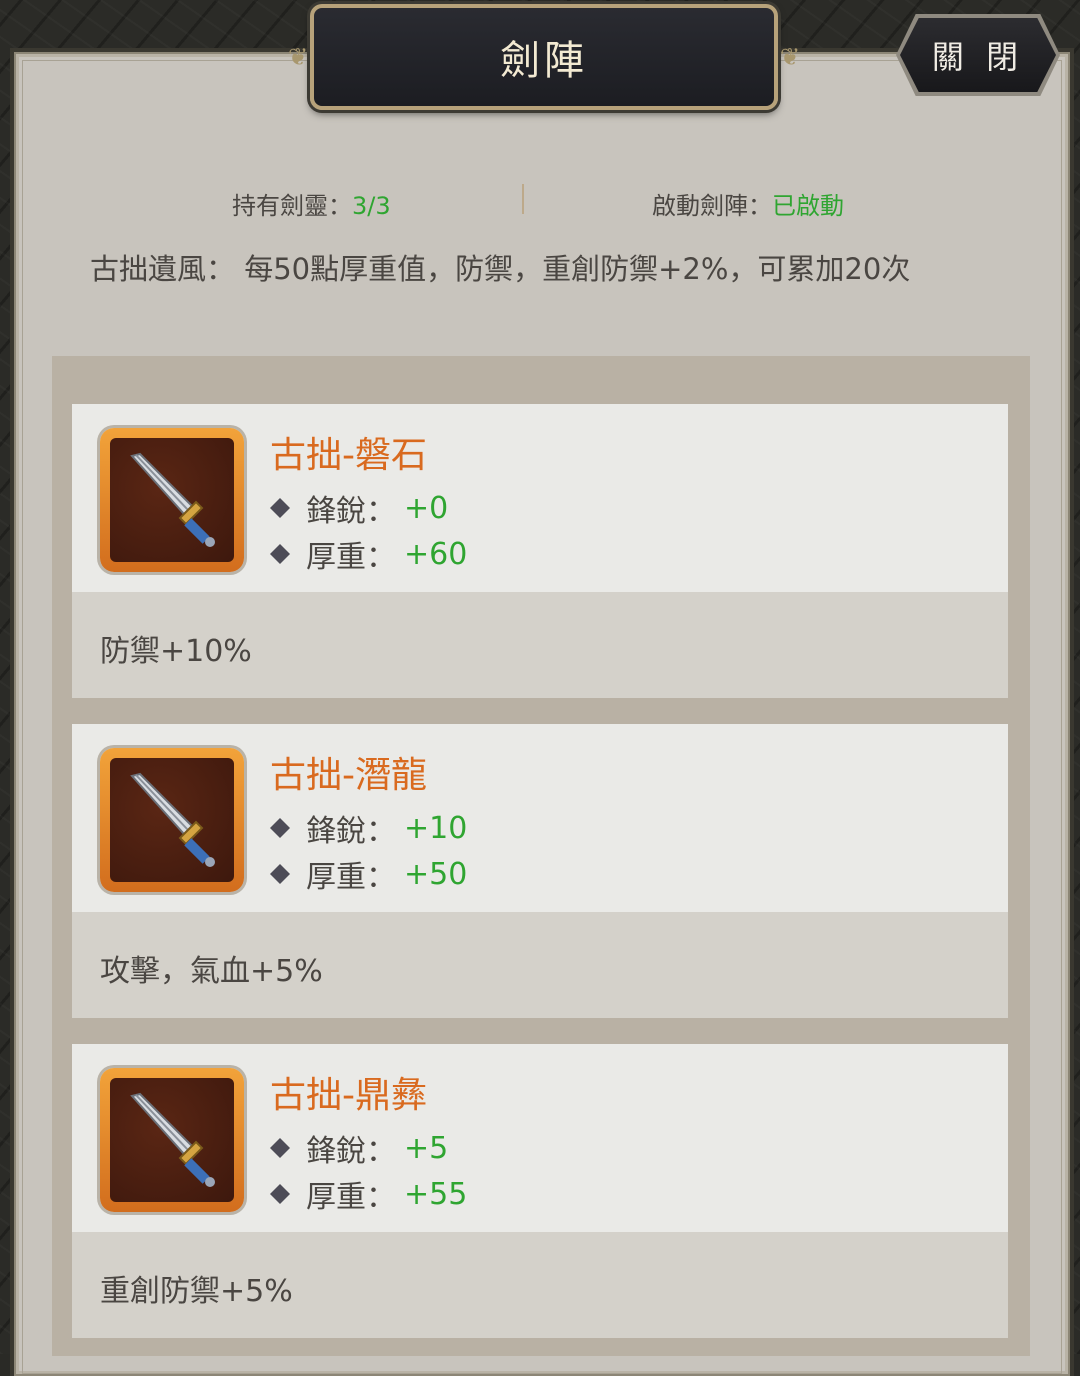  Describe the element at coordinates (540, 1138) in the screenshot. I see `card-header: 古拙-鼎彝 鋒銳： +5 厚重： +55` at that location.